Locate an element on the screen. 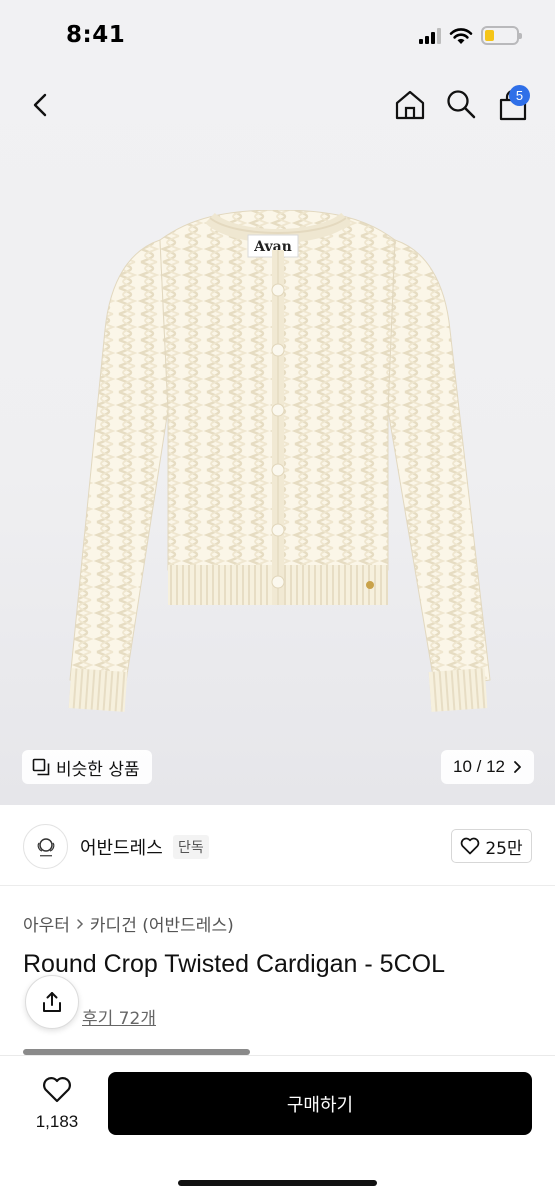  image-counter: 10 / 12 is located at coordinates (479, 766).